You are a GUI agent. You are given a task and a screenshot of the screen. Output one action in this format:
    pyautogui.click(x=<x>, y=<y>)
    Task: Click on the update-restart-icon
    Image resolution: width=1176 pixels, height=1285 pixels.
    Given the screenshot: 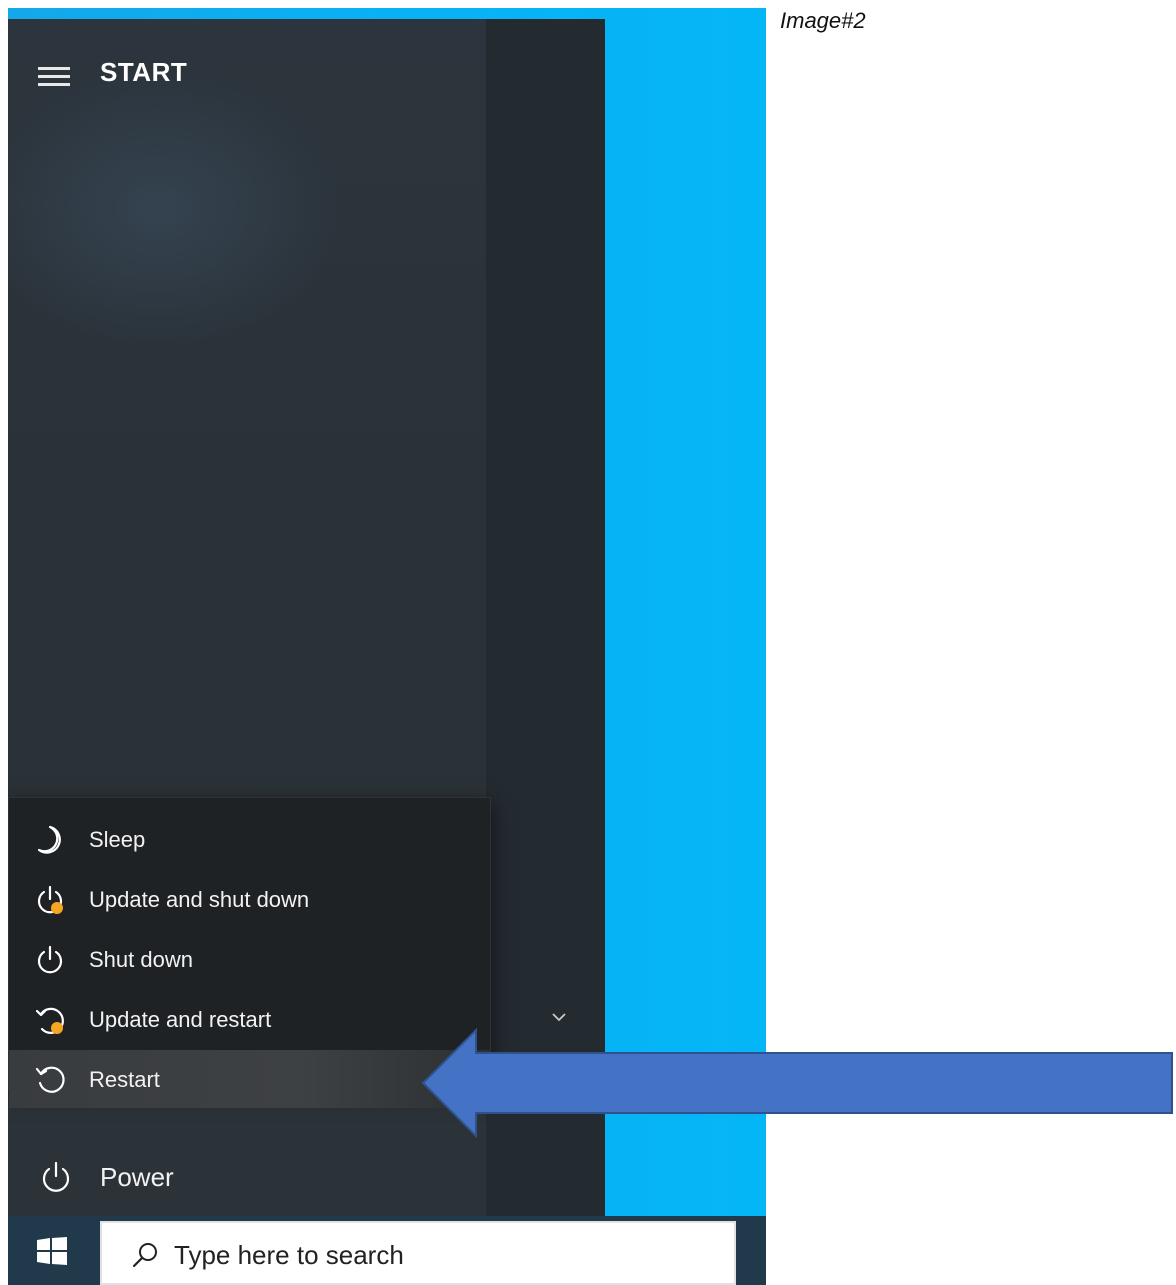 What is the action you would take?
    pyautogui.click(x=49, y=1020)
    